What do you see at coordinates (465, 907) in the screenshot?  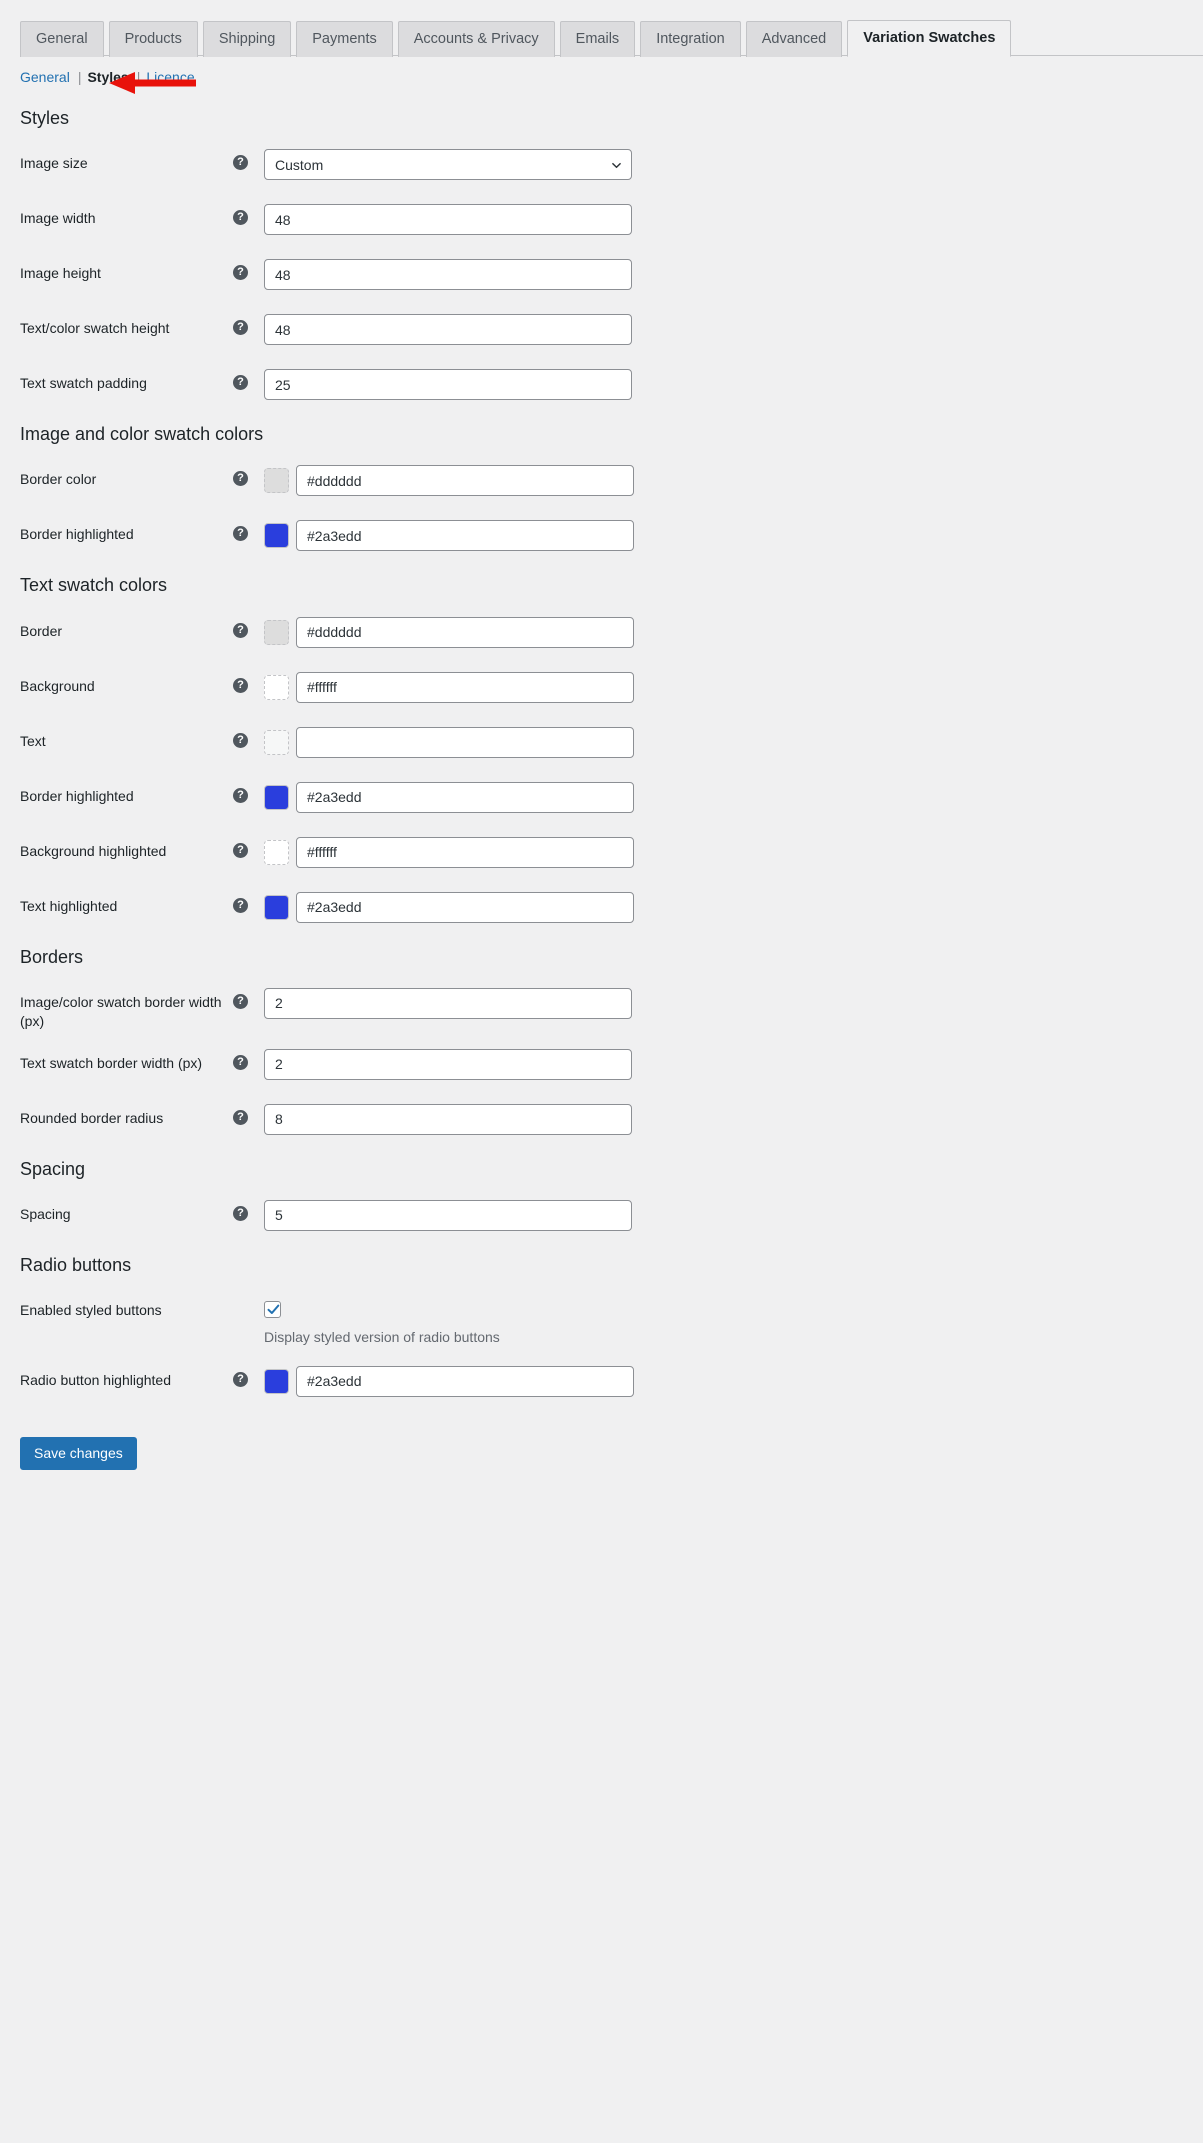 I see `color-input-text-highlighted` at bounding box center [465, 907].